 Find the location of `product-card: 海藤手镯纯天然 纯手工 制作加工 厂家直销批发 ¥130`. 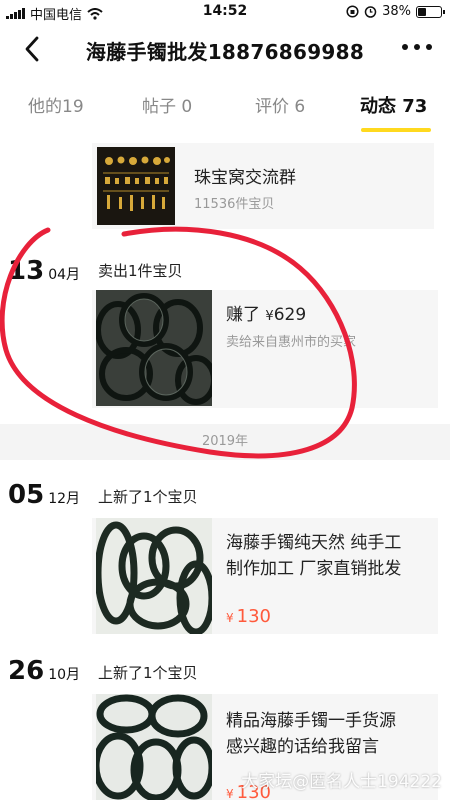

product-card: 海藤手镯纯天然 纯手工 制作加工 厂家直销批发 ¥130 is located at coordinates (265, 576).